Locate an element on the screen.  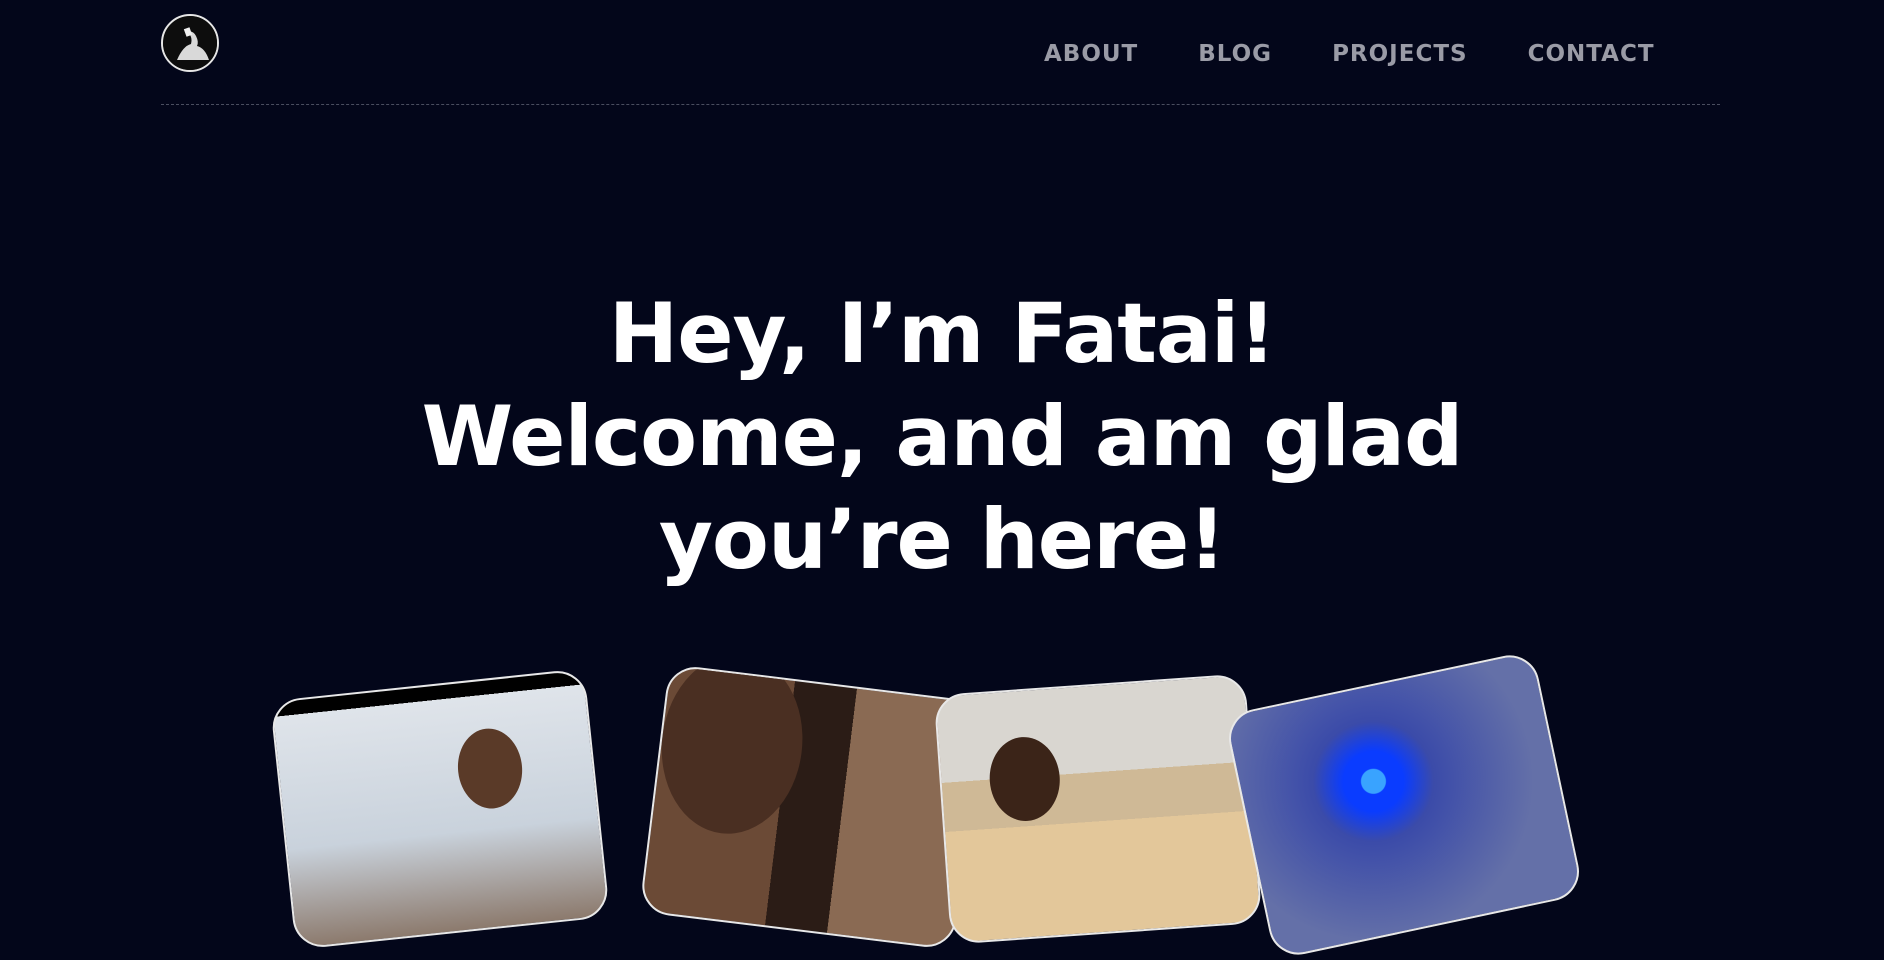
hero-line-2: Welcome, and am glad is located at coordinates (942, 436).